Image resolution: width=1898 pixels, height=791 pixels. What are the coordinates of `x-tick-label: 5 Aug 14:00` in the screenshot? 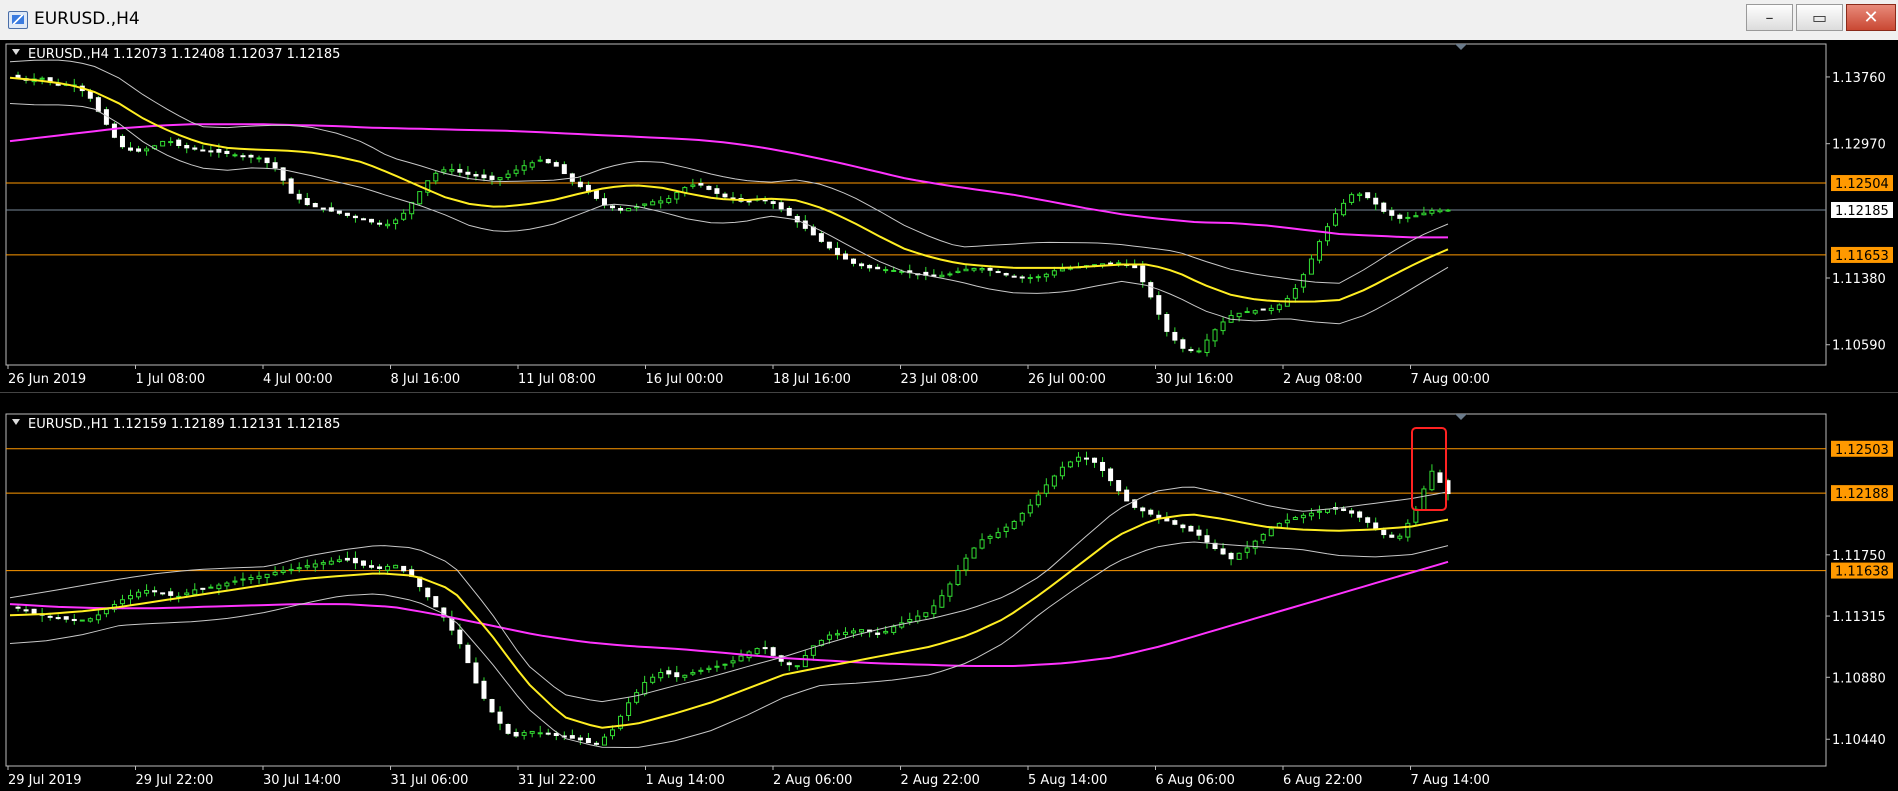 It's located at (1067, 780).